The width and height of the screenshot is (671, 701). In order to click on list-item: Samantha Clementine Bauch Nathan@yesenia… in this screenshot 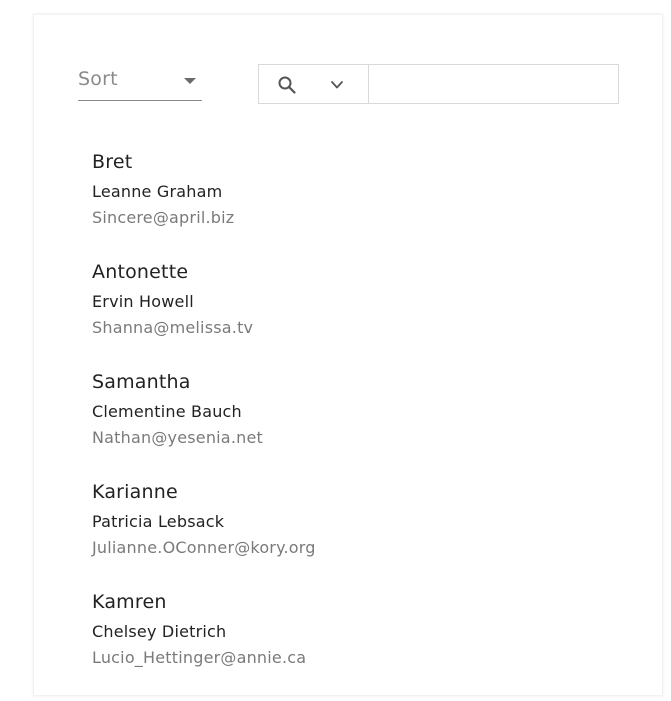, I will do `click(352, 426)`.